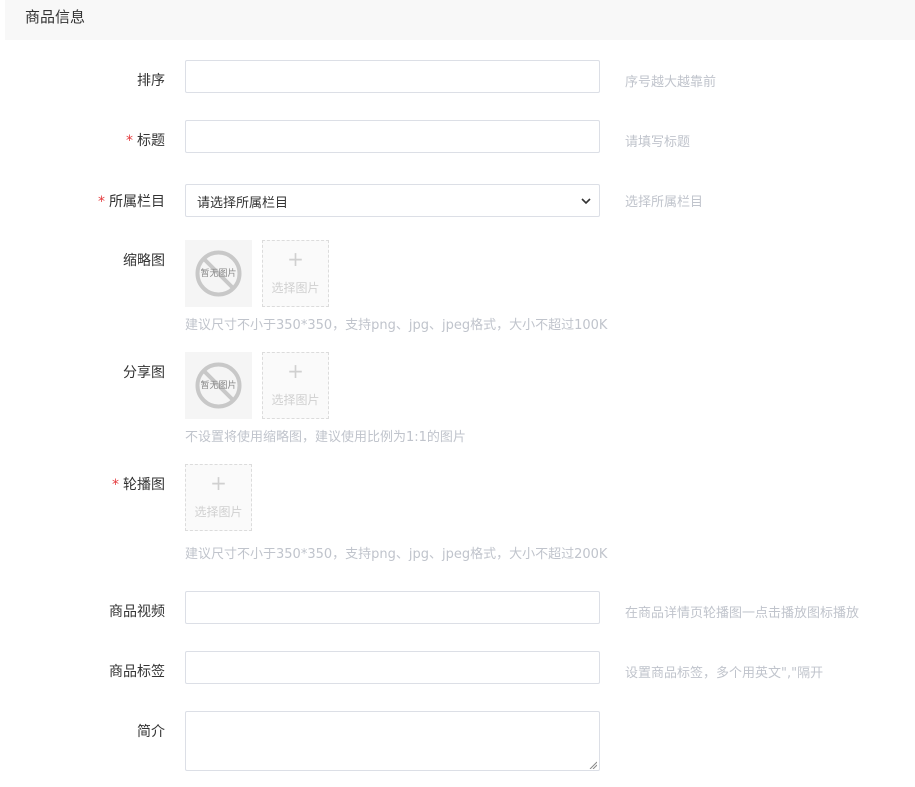 Image resolution: width=915 pixels, height=787 pixels. I want to click on tags-hint: 设置商品标签，多个用英文","隔开, so click(724, 673).